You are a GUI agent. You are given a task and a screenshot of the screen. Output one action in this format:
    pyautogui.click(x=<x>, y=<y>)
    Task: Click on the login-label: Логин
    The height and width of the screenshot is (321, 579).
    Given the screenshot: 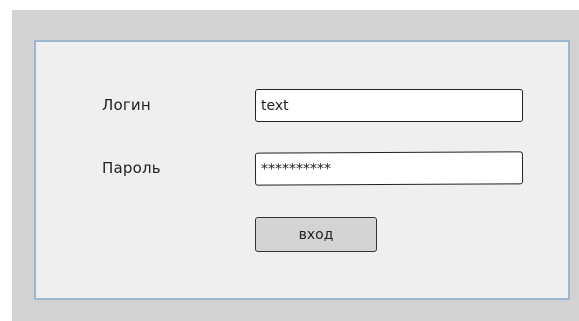 What is the action you would take?
    pyautogui.click(x=126, y=105)
    